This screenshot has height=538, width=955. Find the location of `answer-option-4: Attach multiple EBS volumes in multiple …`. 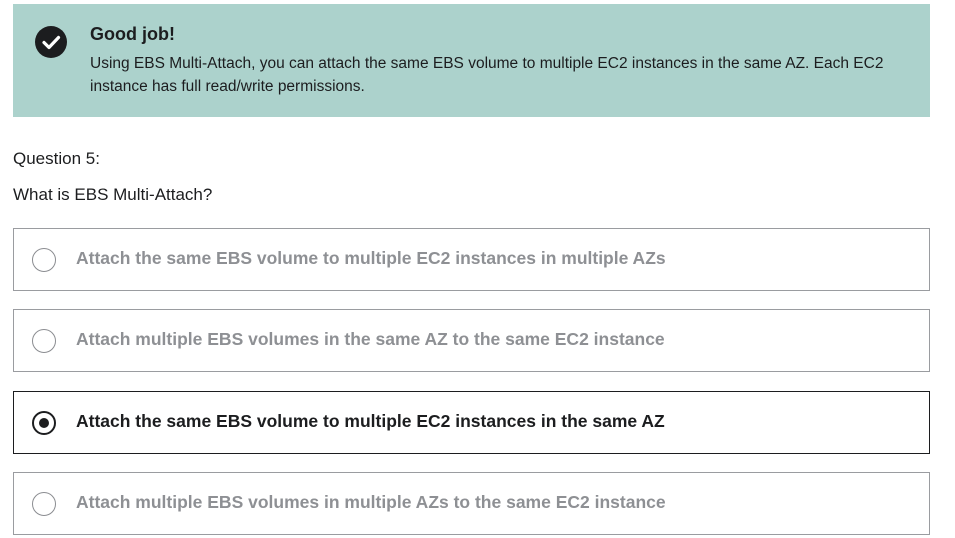

answer-option-4: Attach multiple EBS volumes in multiple … is located at coordinates (471, 503).